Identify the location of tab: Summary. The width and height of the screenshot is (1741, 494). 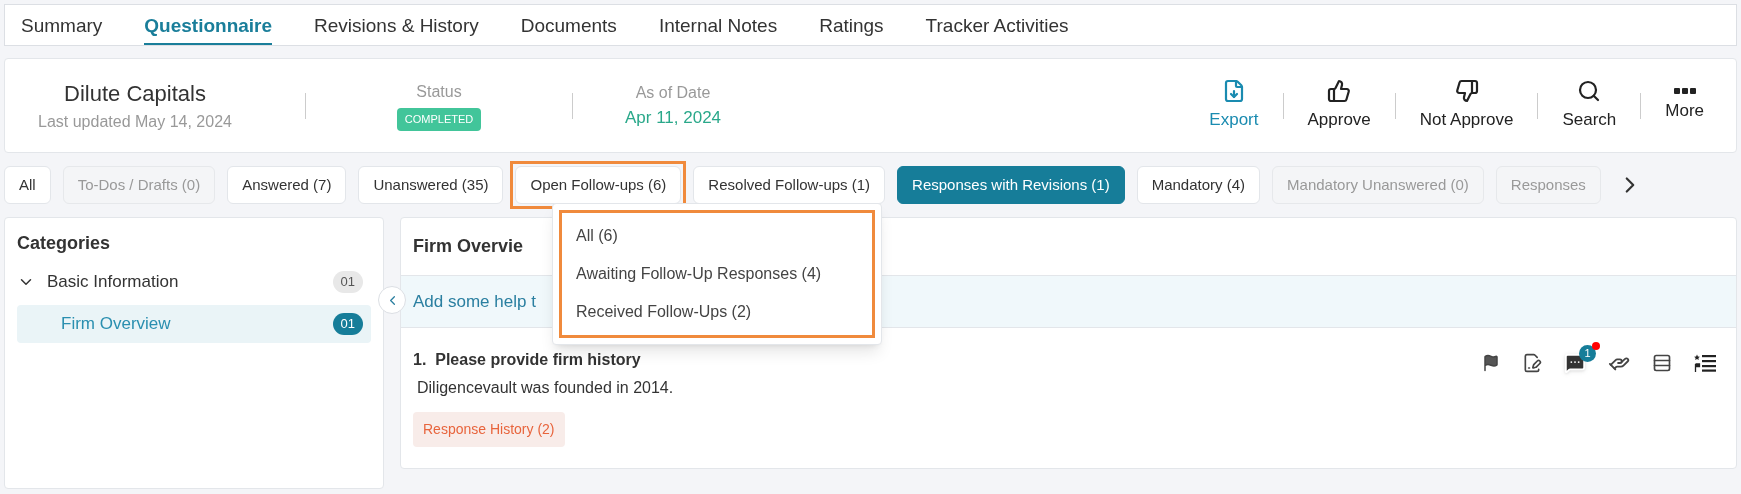
(62, 25).